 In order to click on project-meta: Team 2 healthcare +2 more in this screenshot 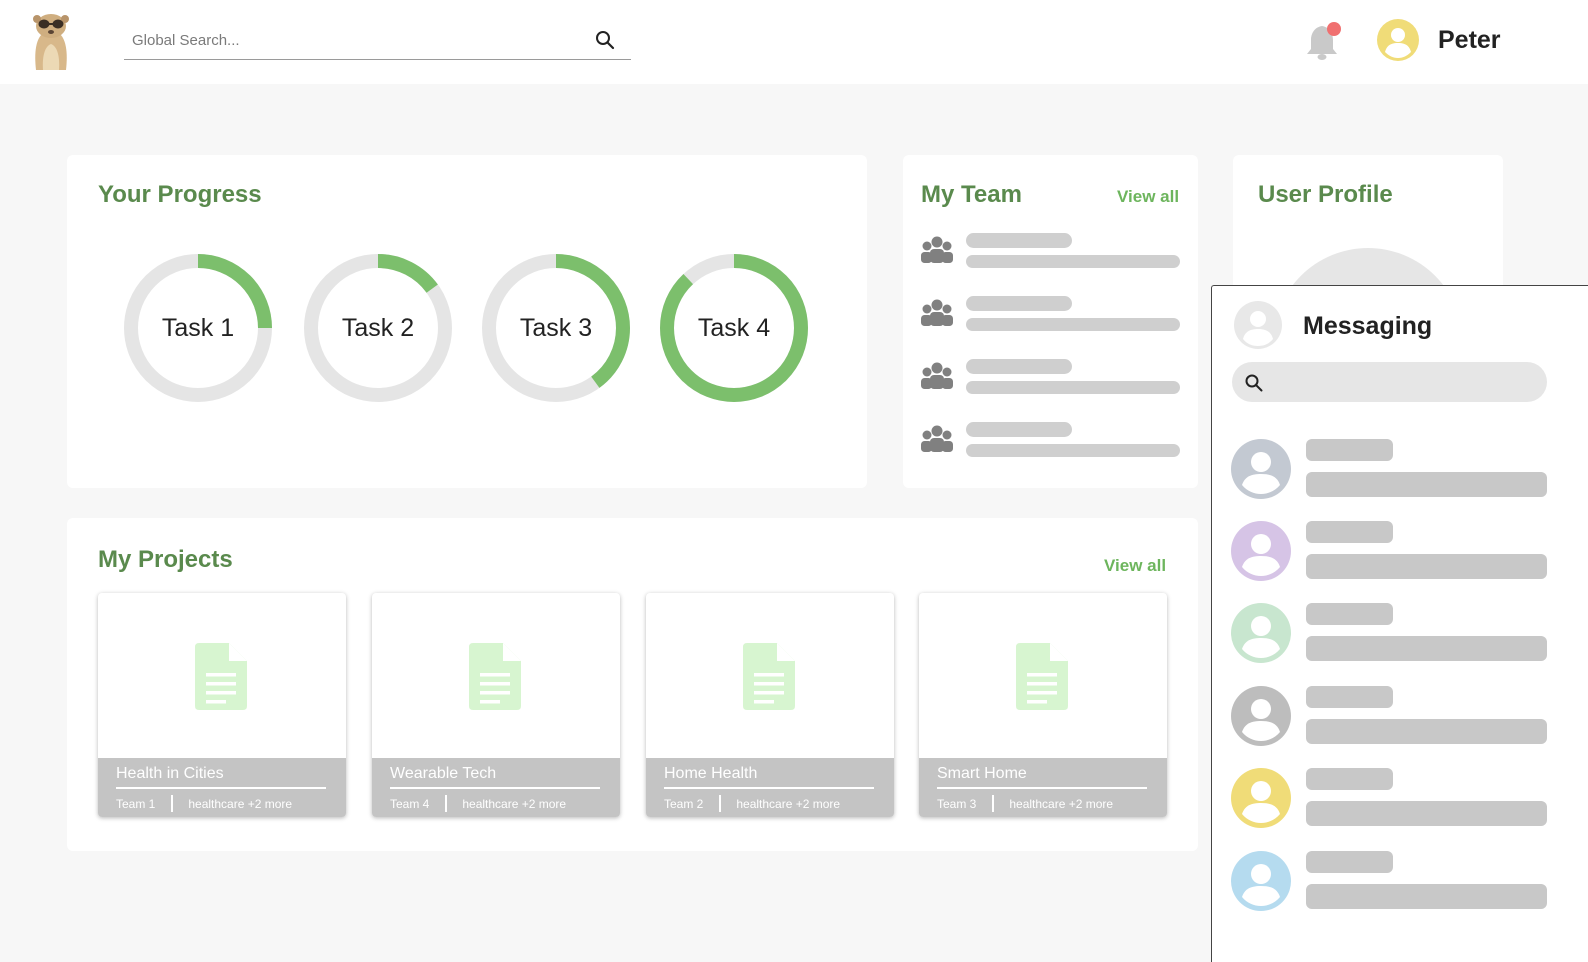, I will do `click(752, 803)`.